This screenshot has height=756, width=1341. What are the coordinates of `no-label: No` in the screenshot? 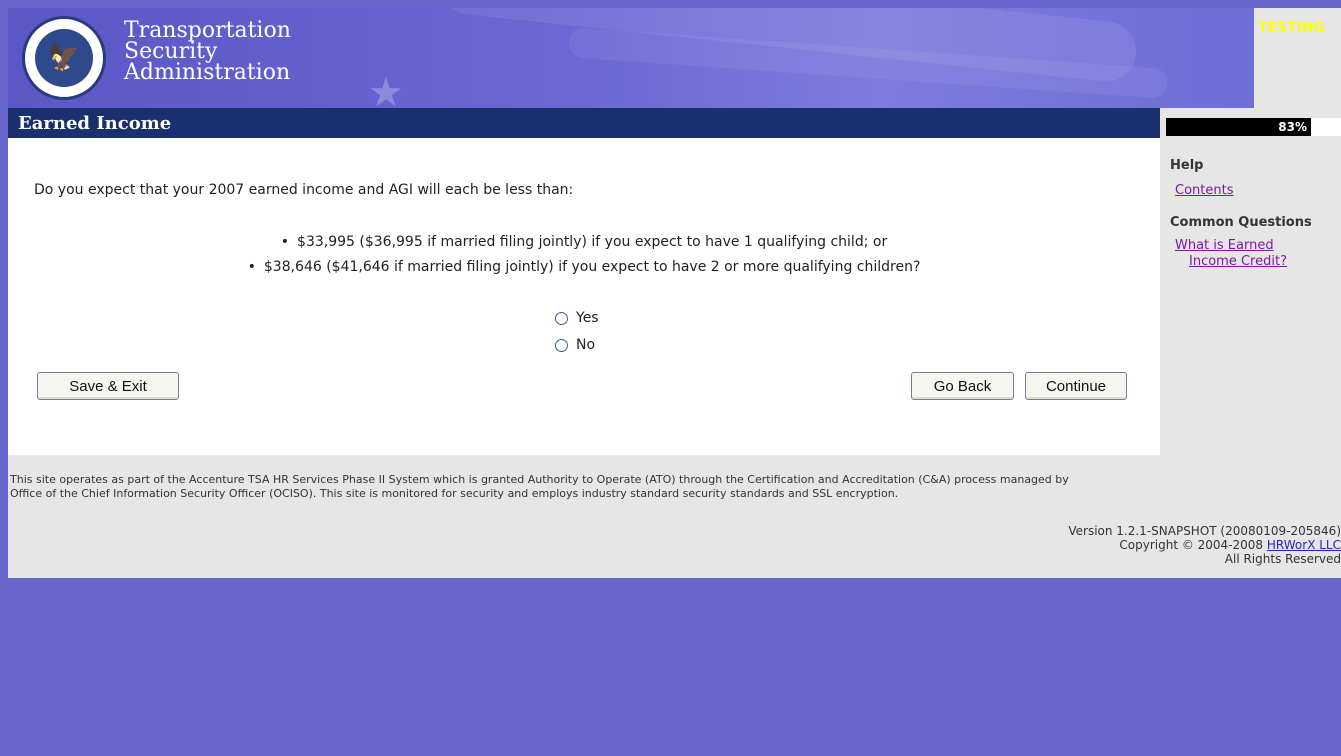 It's located at (586, 345).